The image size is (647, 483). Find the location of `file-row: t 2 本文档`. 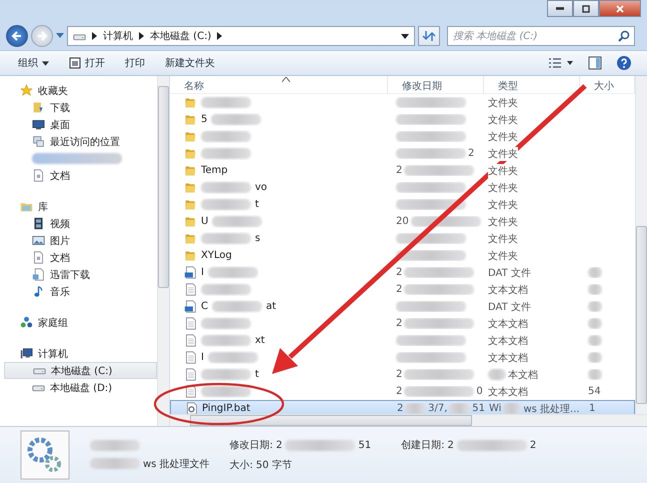

file-row: t 2 本文档 is located at coordinates (402, 374).